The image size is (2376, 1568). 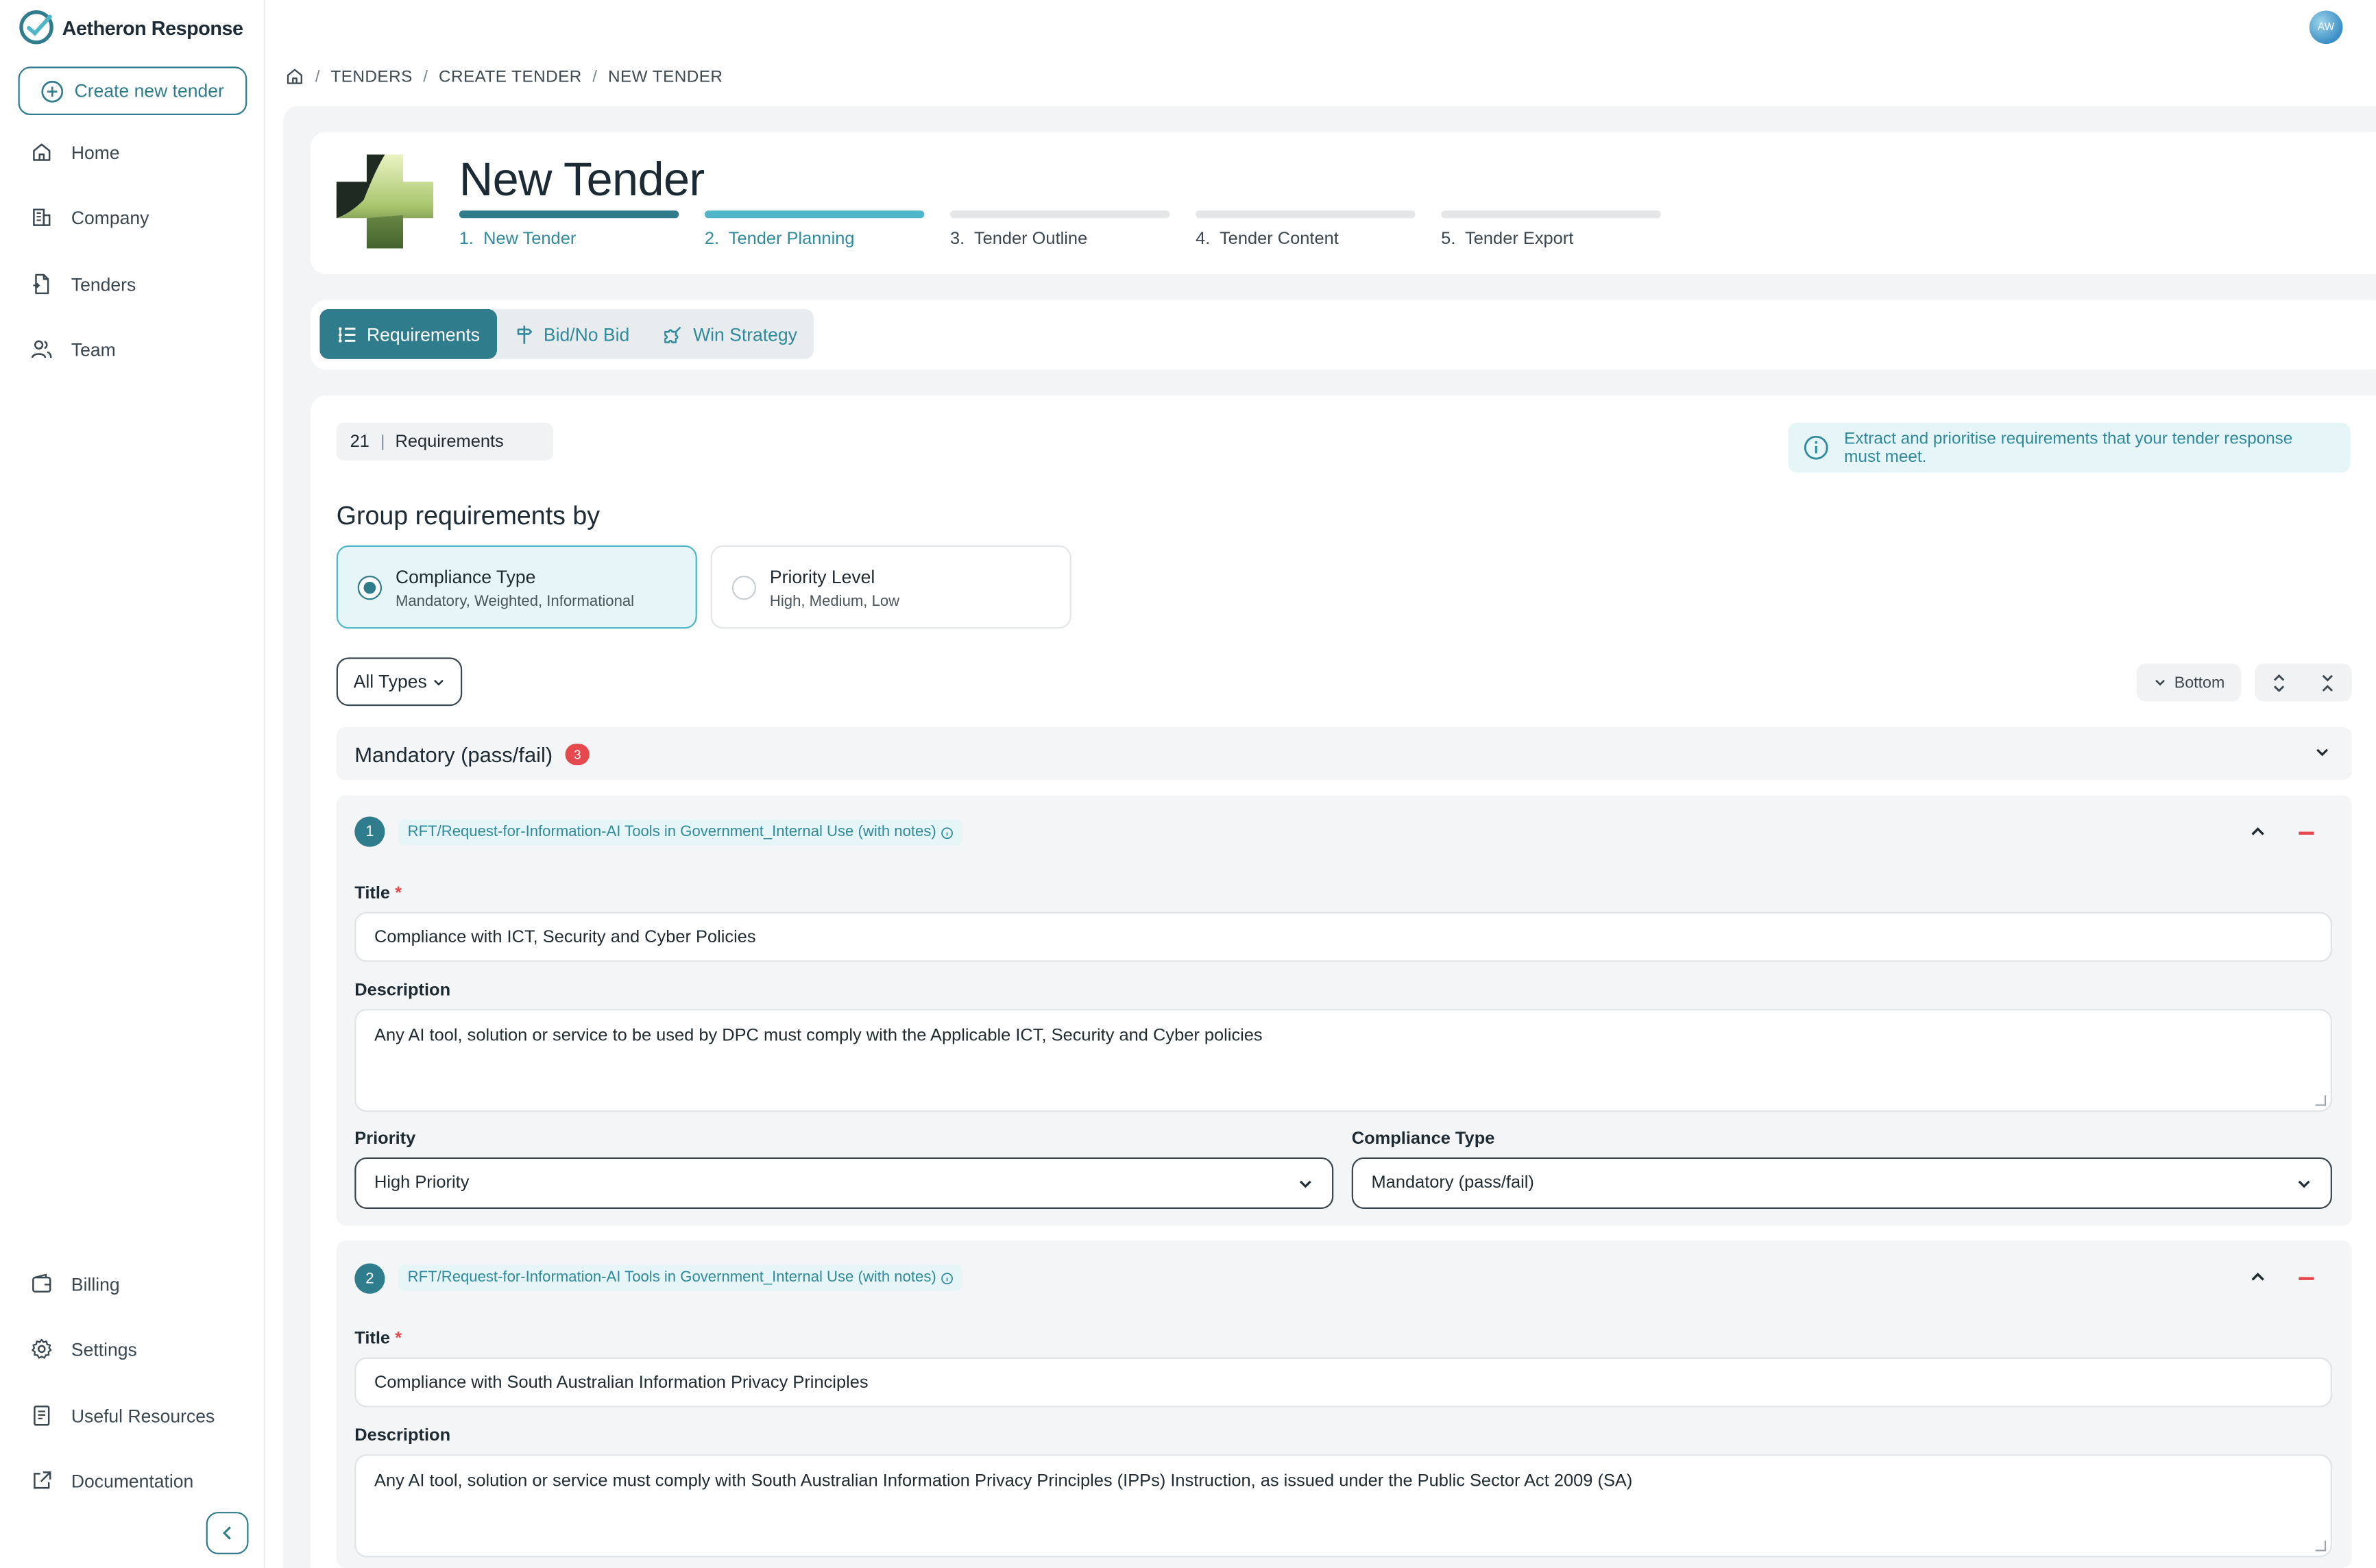 What do you see at coordinates (524, 334) in the screenshot?
I see `signpost-icon` at bounding box center [524, 334].